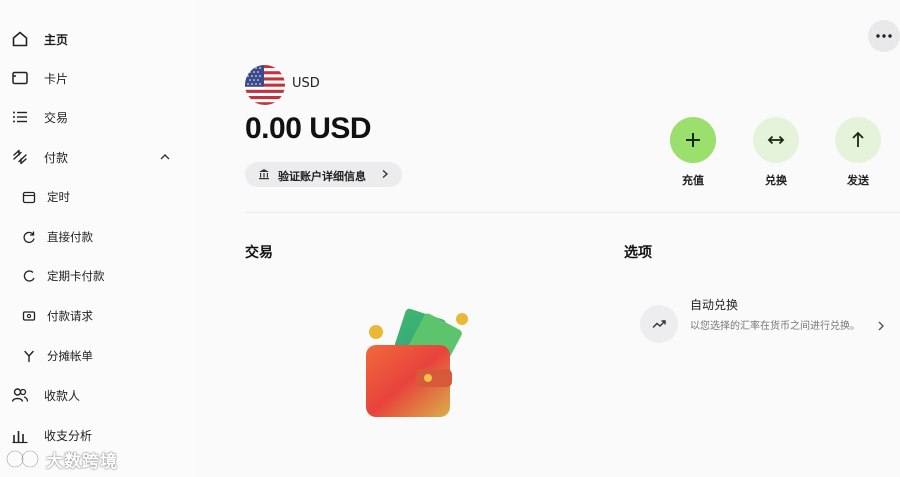 Image resolution: width=900 pixels, height=477 pixels. Describe the element at coordinates (29, 237) in the screenshot. I see `refresh-icon` at that location.